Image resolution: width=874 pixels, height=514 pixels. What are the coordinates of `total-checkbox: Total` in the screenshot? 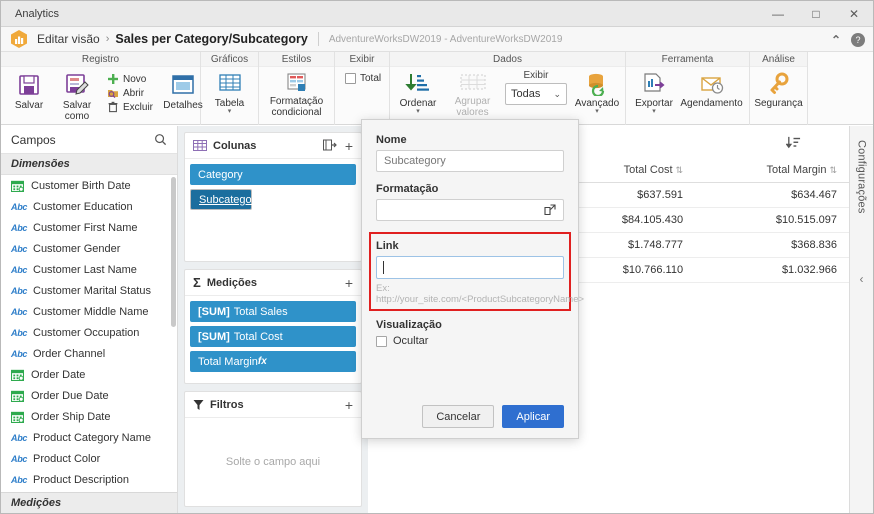 It's located at (363, 78).